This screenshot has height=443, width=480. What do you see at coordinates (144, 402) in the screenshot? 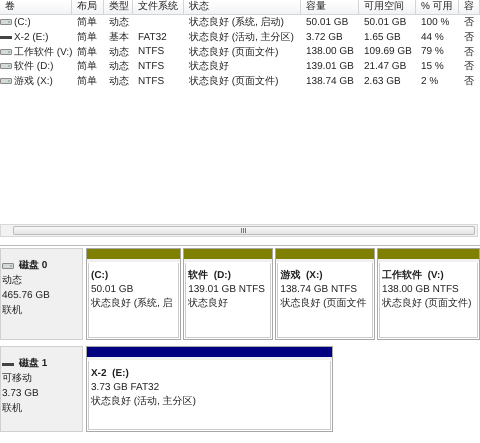
I see `partition-status: 状态良好 (活动, 主分区)` at bounding box center [144, 402].